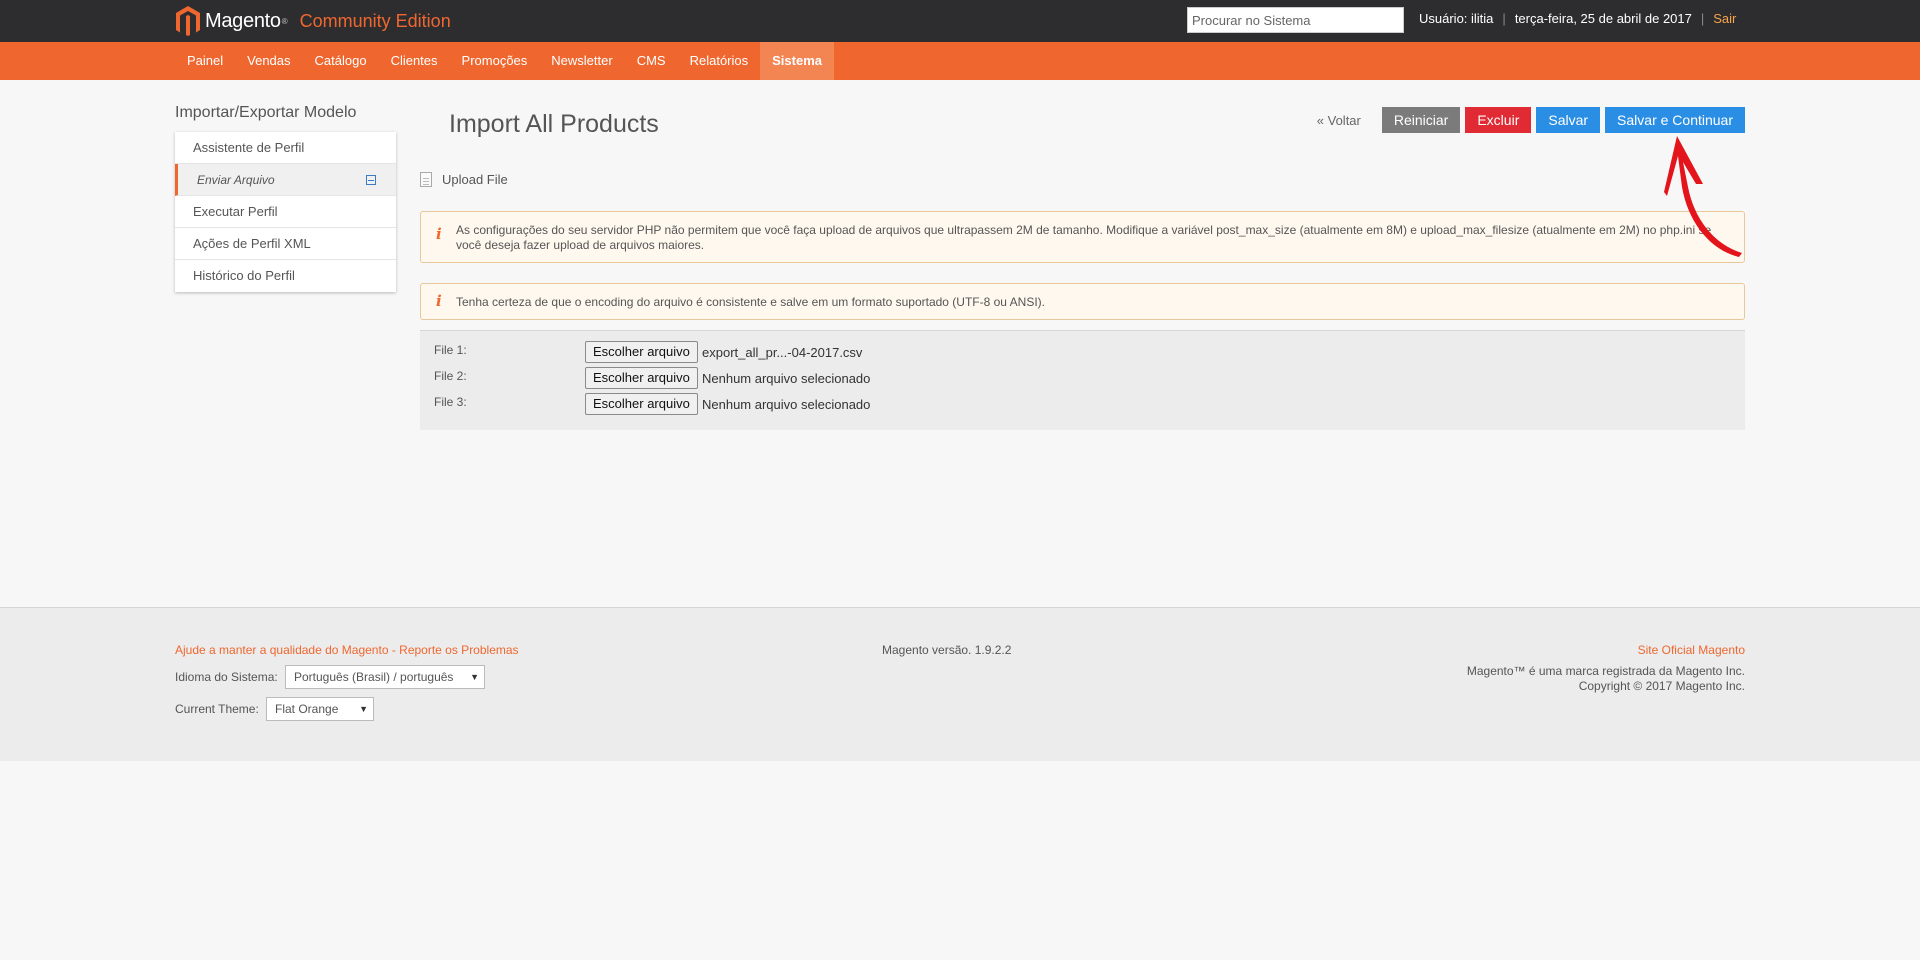 This screenshot has height=960, width=1920. I want to click on magento-version: Magento versão. 1.9.2.2, so click(947, 650).